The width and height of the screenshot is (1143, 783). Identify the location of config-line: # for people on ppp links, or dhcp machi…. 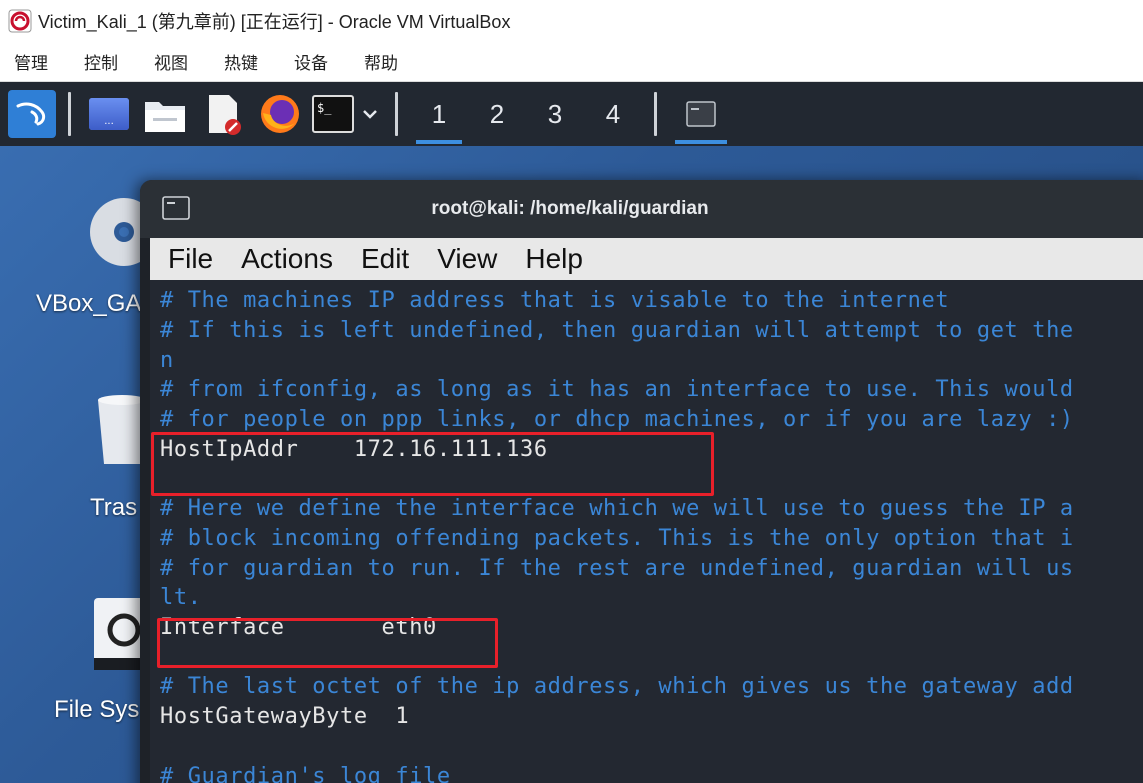
(617, 419).